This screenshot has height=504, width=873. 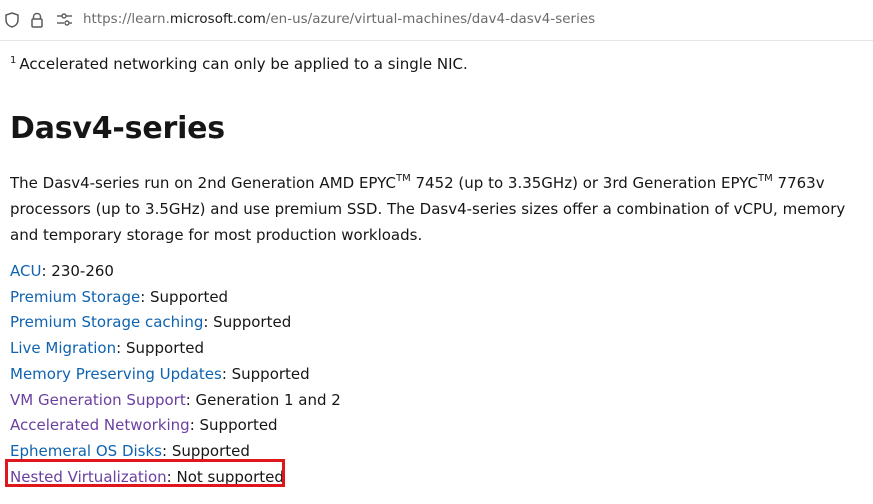 I want to click on feature-item: Ephemeral OS Disks: Supported, so click(x=175, y=452).